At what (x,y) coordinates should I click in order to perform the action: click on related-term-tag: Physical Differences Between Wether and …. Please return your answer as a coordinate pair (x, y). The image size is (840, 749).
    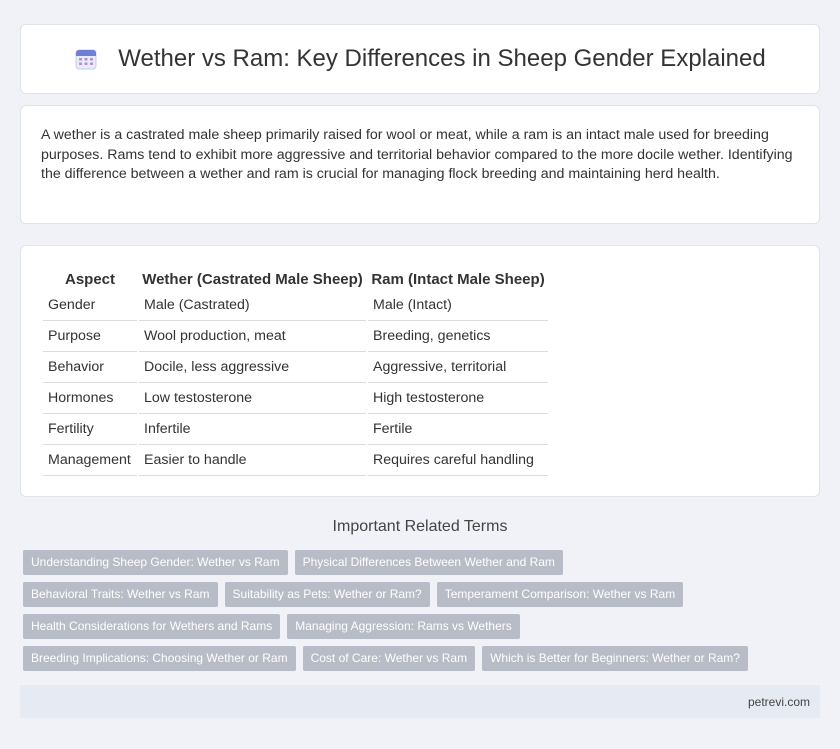
    Looking at the image, I should click on (428, 562).